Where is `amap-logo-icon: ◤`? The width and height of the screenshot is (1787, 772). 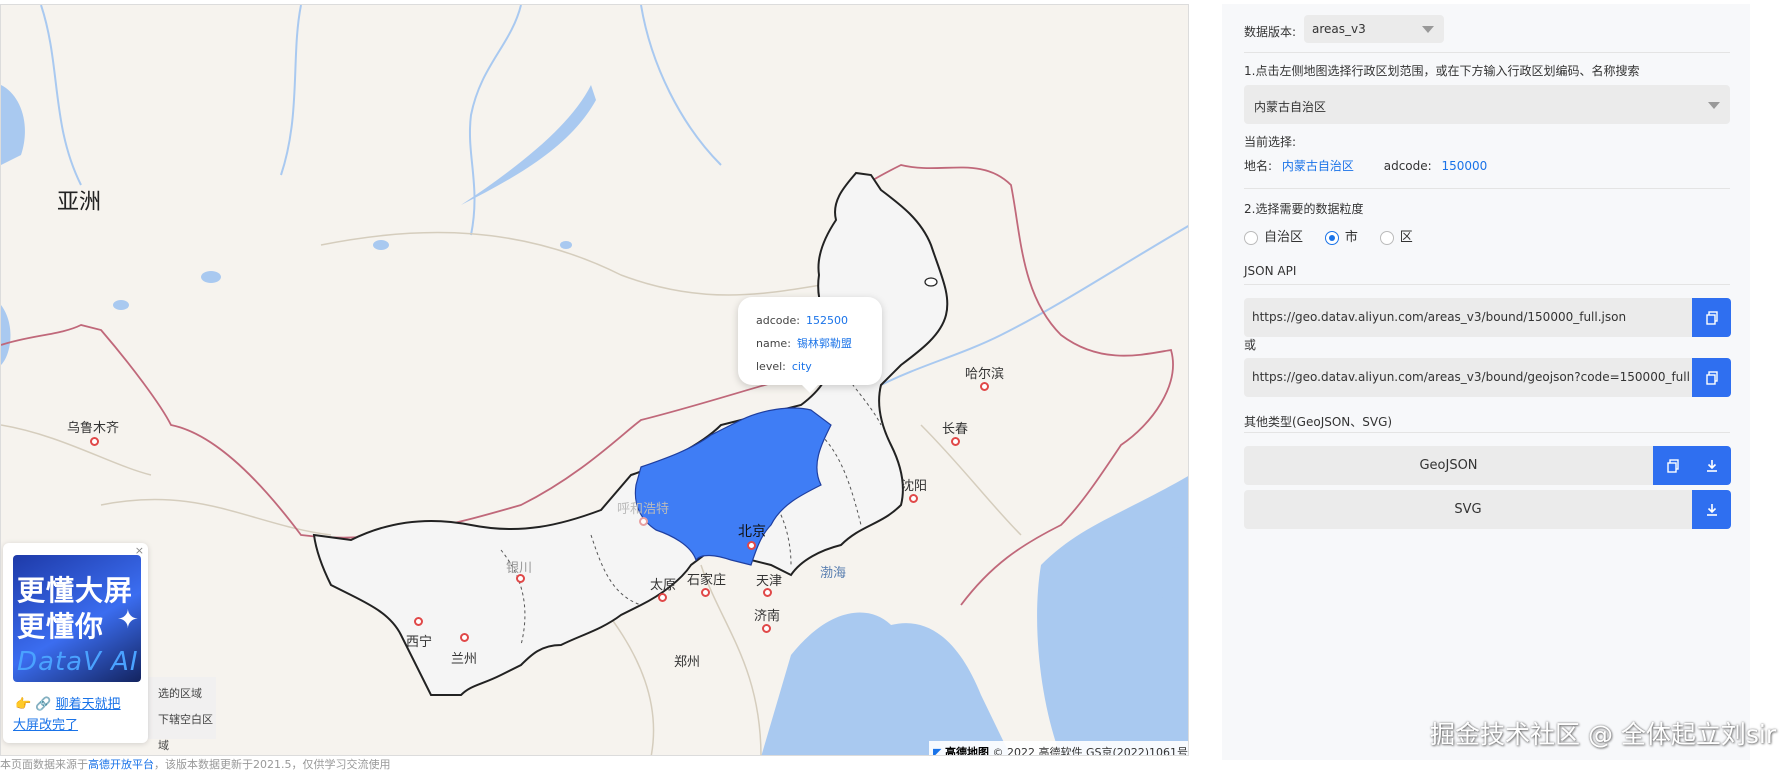
amap-logo-icon: ◤ is located at coordinates (937, 751).